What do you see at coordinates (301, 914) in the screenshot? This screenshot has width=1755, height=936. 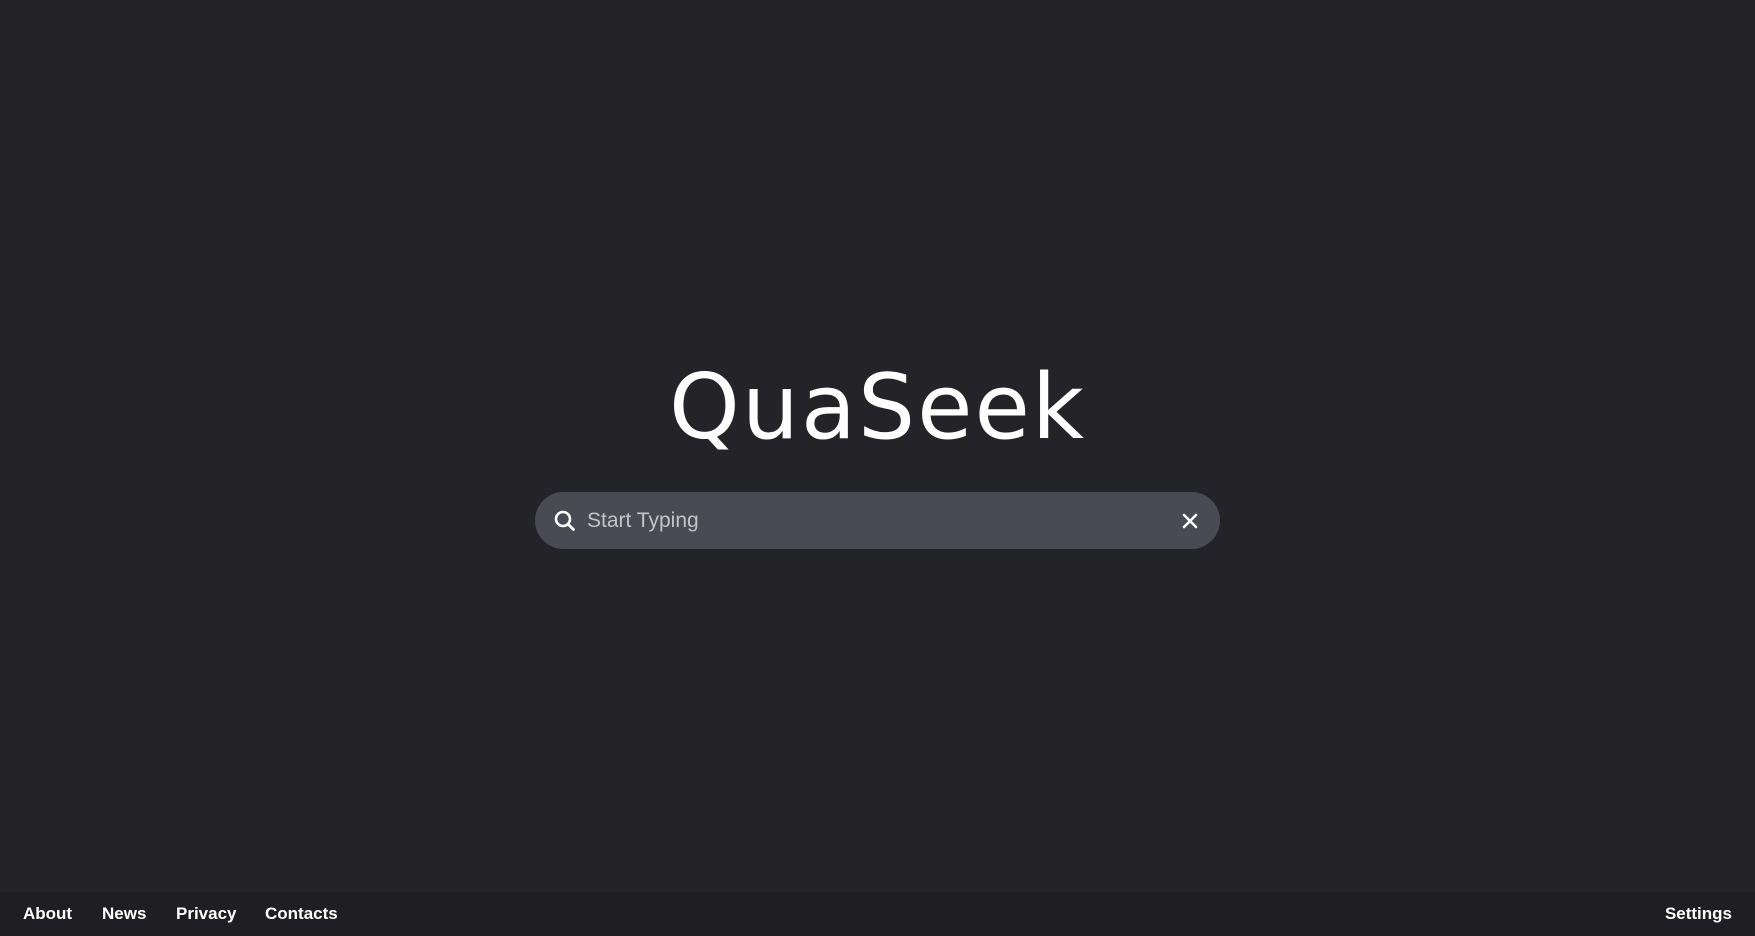 I see `footer-link-contacts: Contacts` at bounding box center [301, 914].